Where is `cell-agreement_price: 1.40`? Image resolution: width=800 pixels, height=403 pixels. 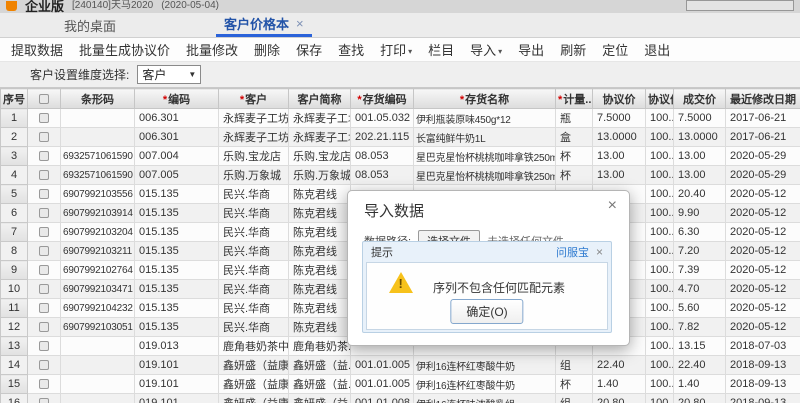 cell-agreement_price: 1.40 is located at coordinates (619, 384).